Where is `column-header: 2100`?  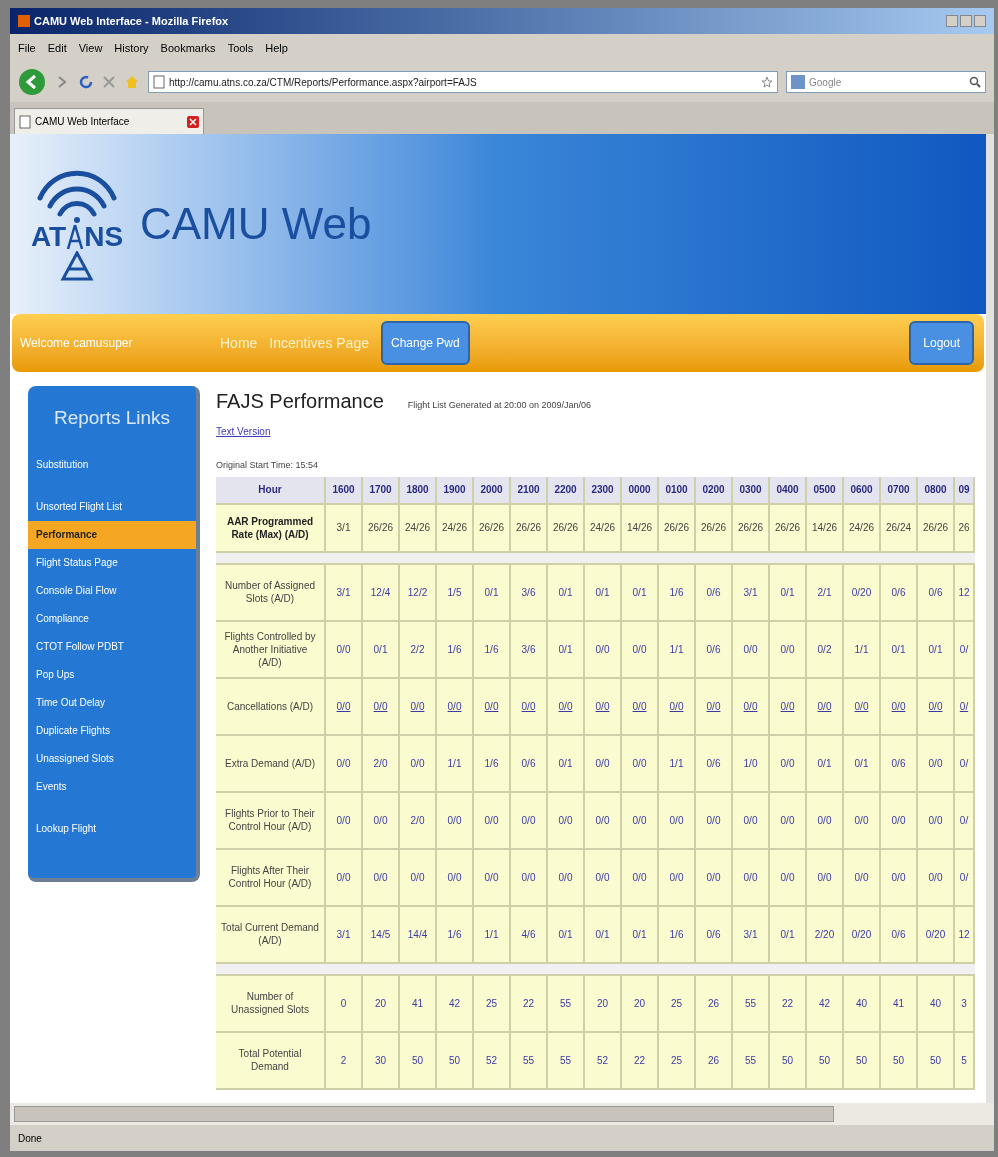
column-header: 2100 is located at coordinates (529, 489).